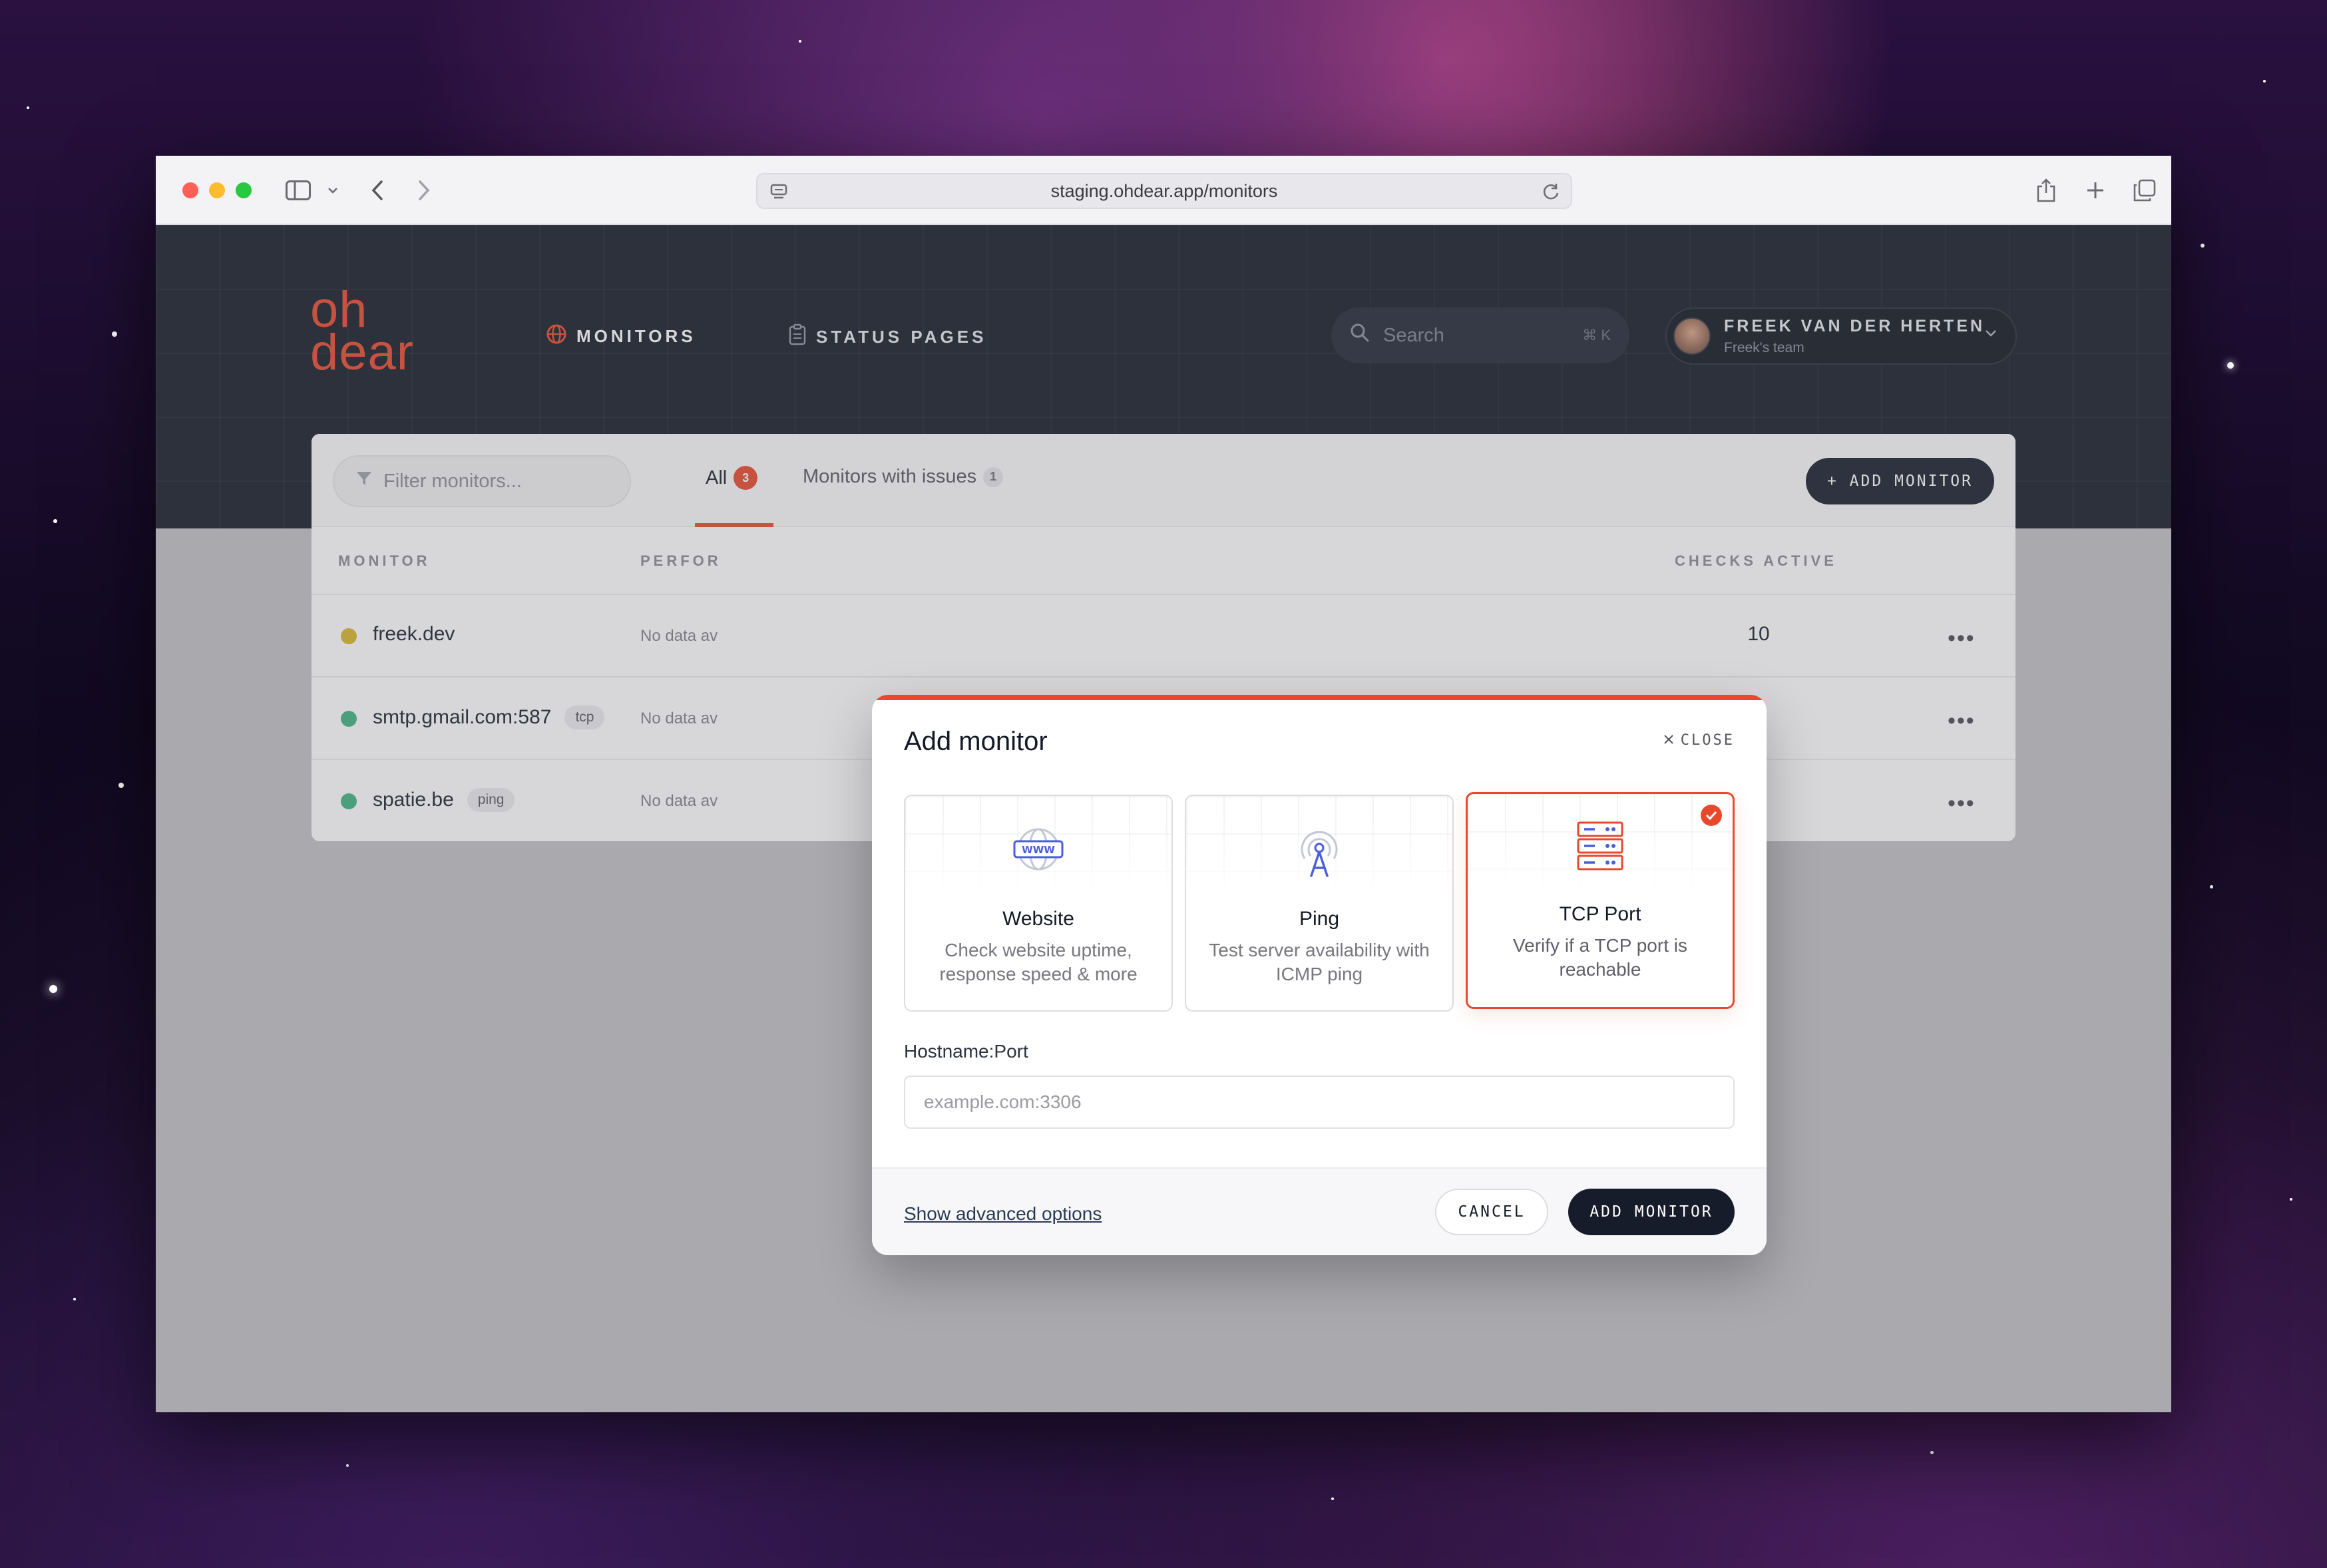 Image resolution: width=2327 pixels, height=1568 pixels. I want to click on option-ping-title: Ping, so click(1319, 919).